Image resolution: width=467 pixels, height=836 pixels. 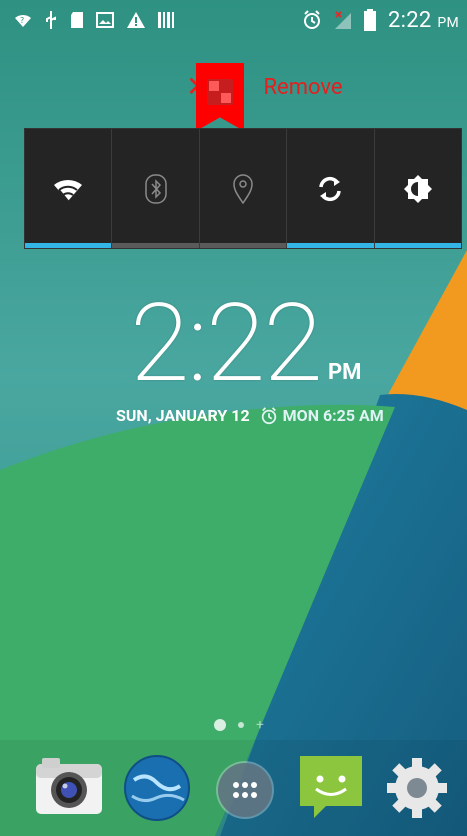 What do you see at coordinates (343, 20) in the screenshot?
I see `signal-off-icon` at bounding box center [343, 20].